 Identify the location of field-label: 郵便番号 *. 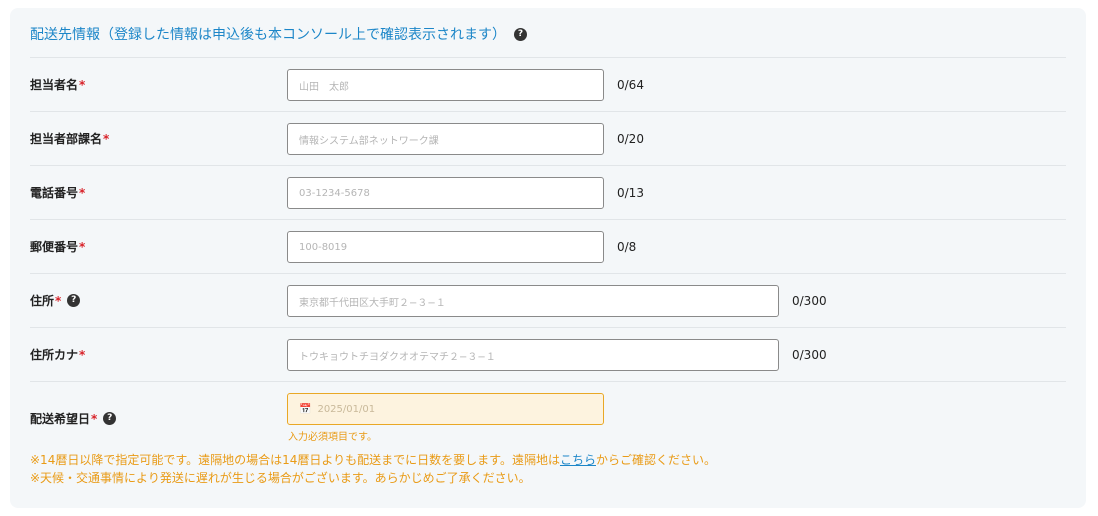
(57, 246).